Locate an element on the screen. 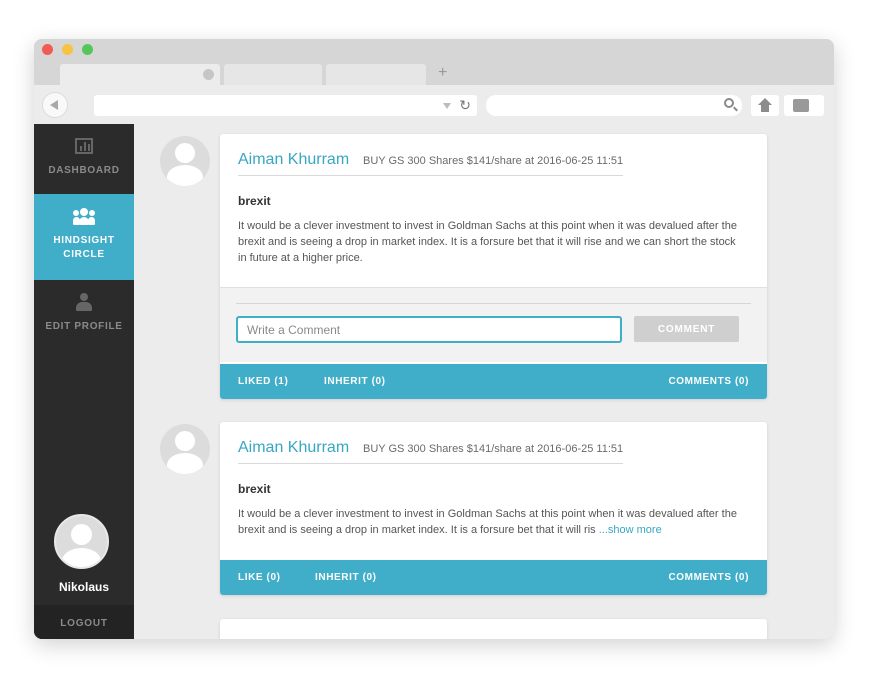 Image resolution: width=870 pixels, height=692 pixels. sidebar-item-label: HINDSIGHT CIRCLE is located at coordinates (84, 247).